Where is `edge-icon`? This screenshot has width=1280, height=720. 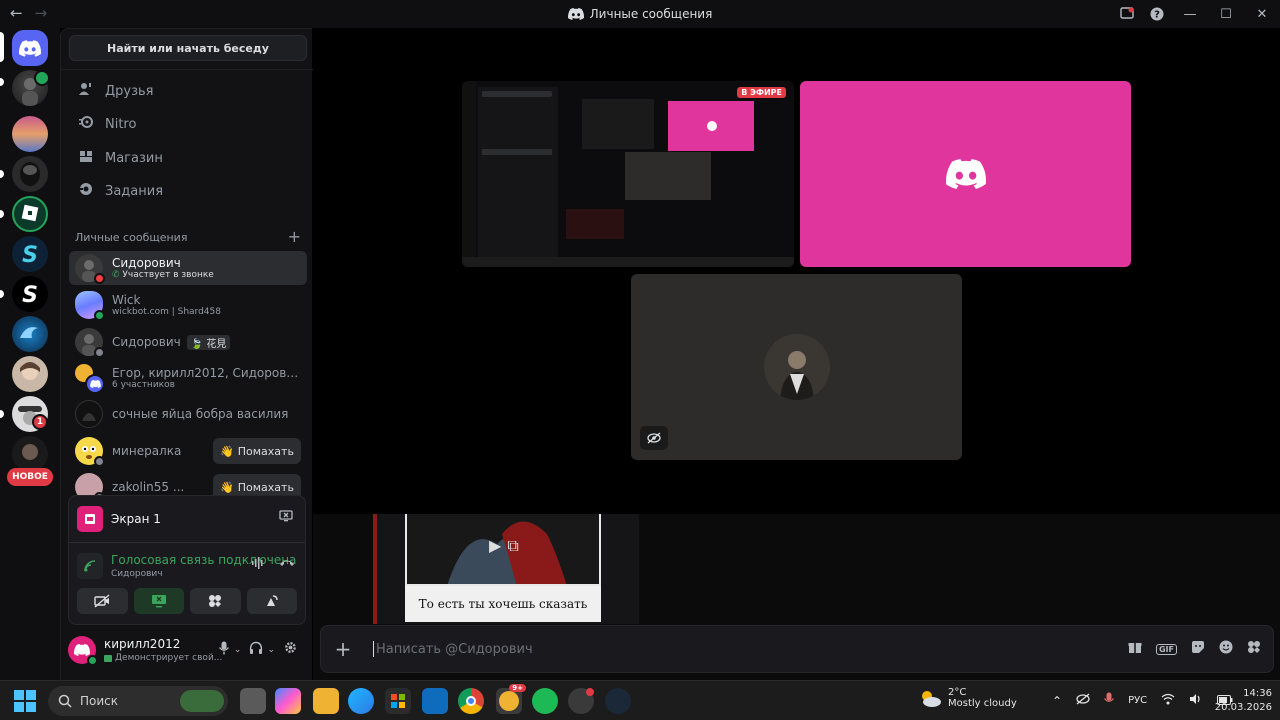
edge-icon is located at coordinates (361, 701).